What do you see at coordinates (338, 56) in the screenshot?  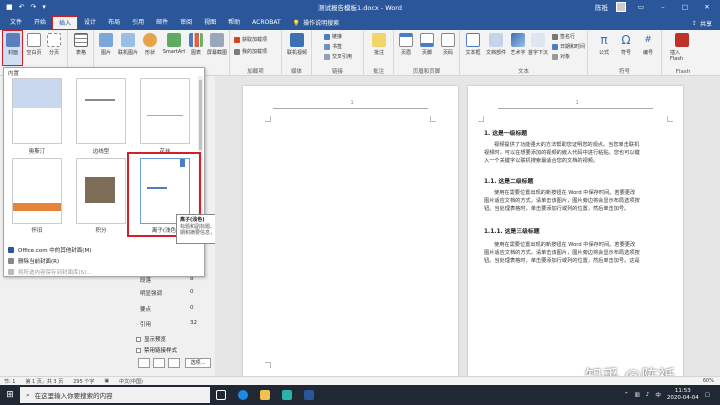 I see `cross-reference-button: 交叉引用` at bounding box center [338, 56].